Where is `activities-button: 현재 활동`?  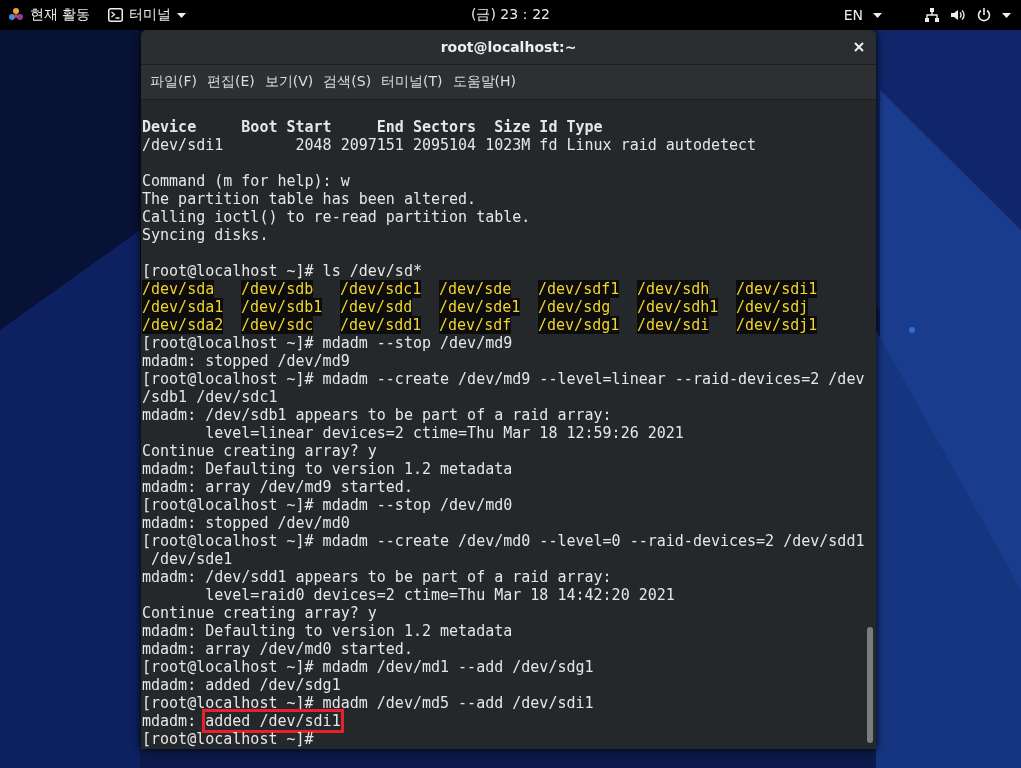 activities-button: 현재 활동 is located at coordinates (60, 15).